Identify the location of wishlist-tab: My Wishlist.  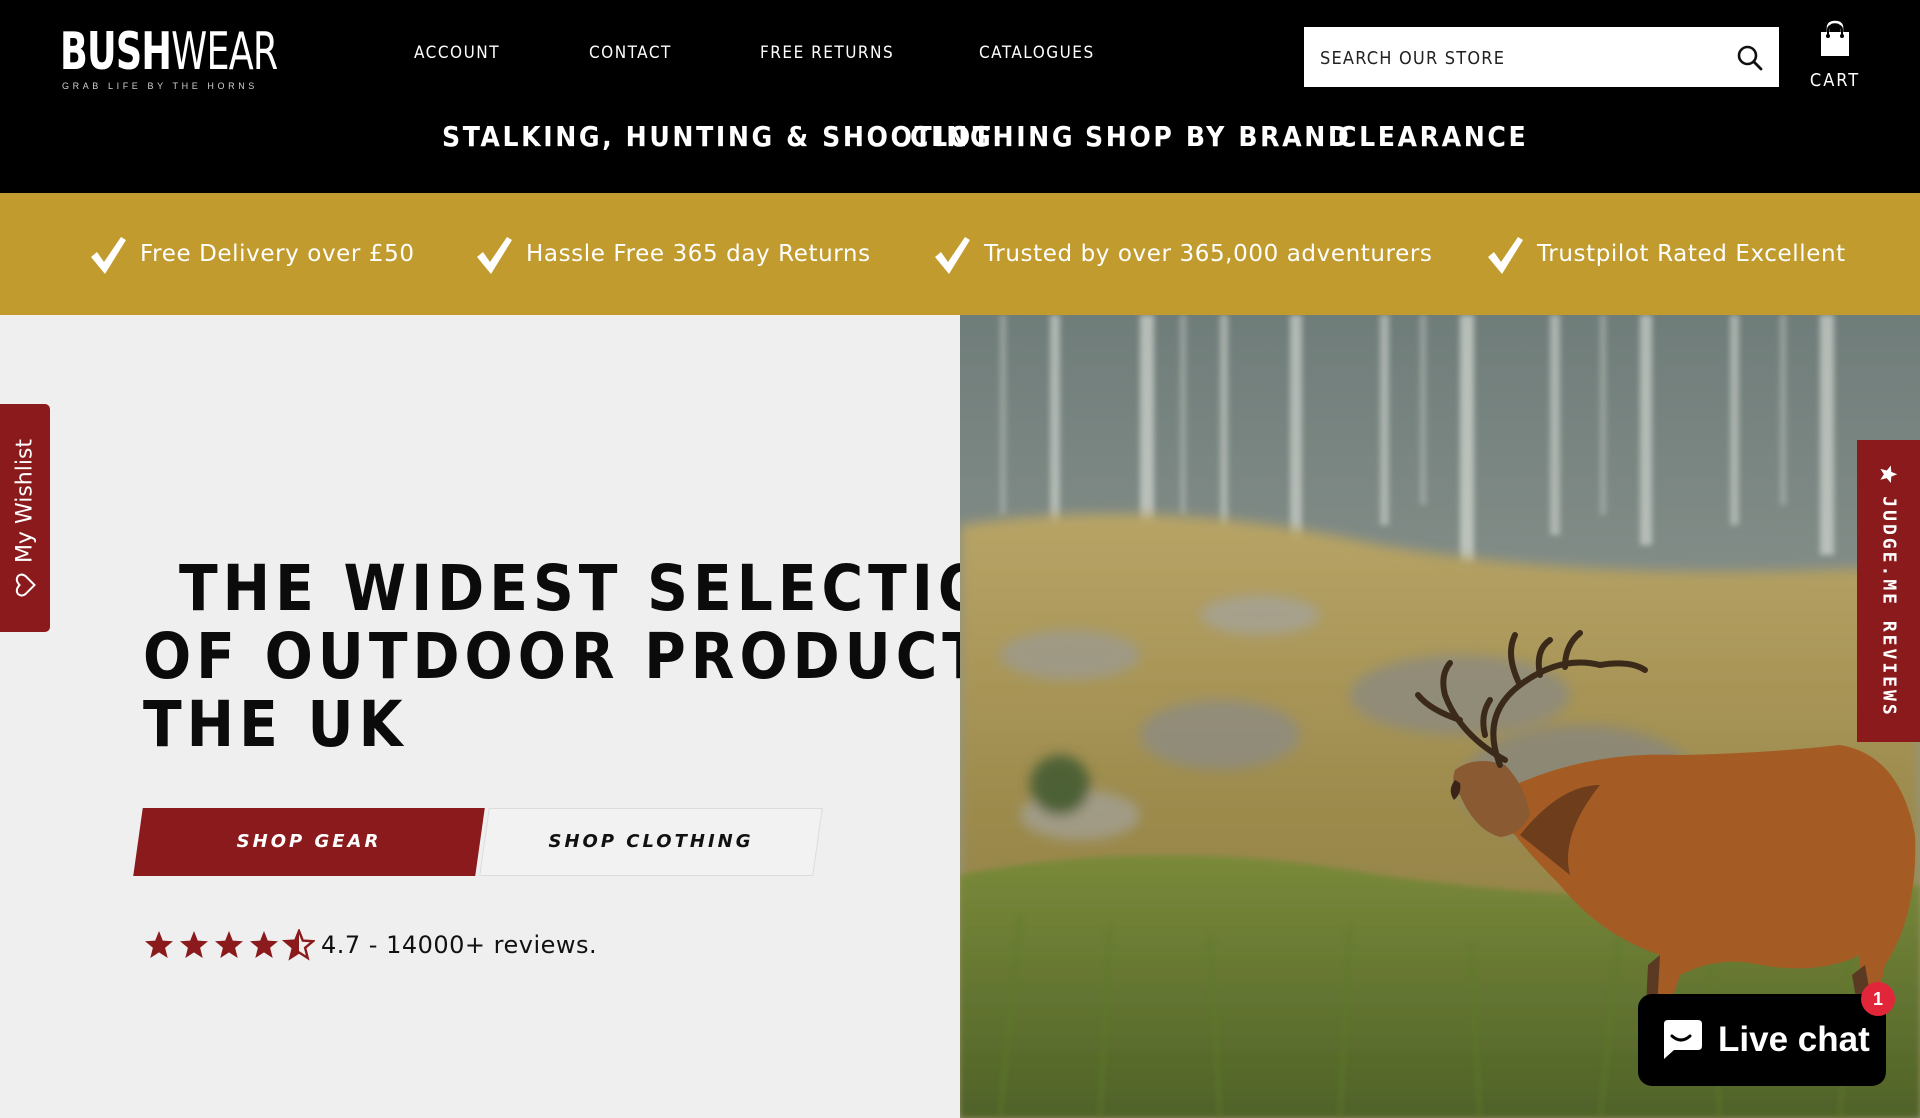
(25, 518).